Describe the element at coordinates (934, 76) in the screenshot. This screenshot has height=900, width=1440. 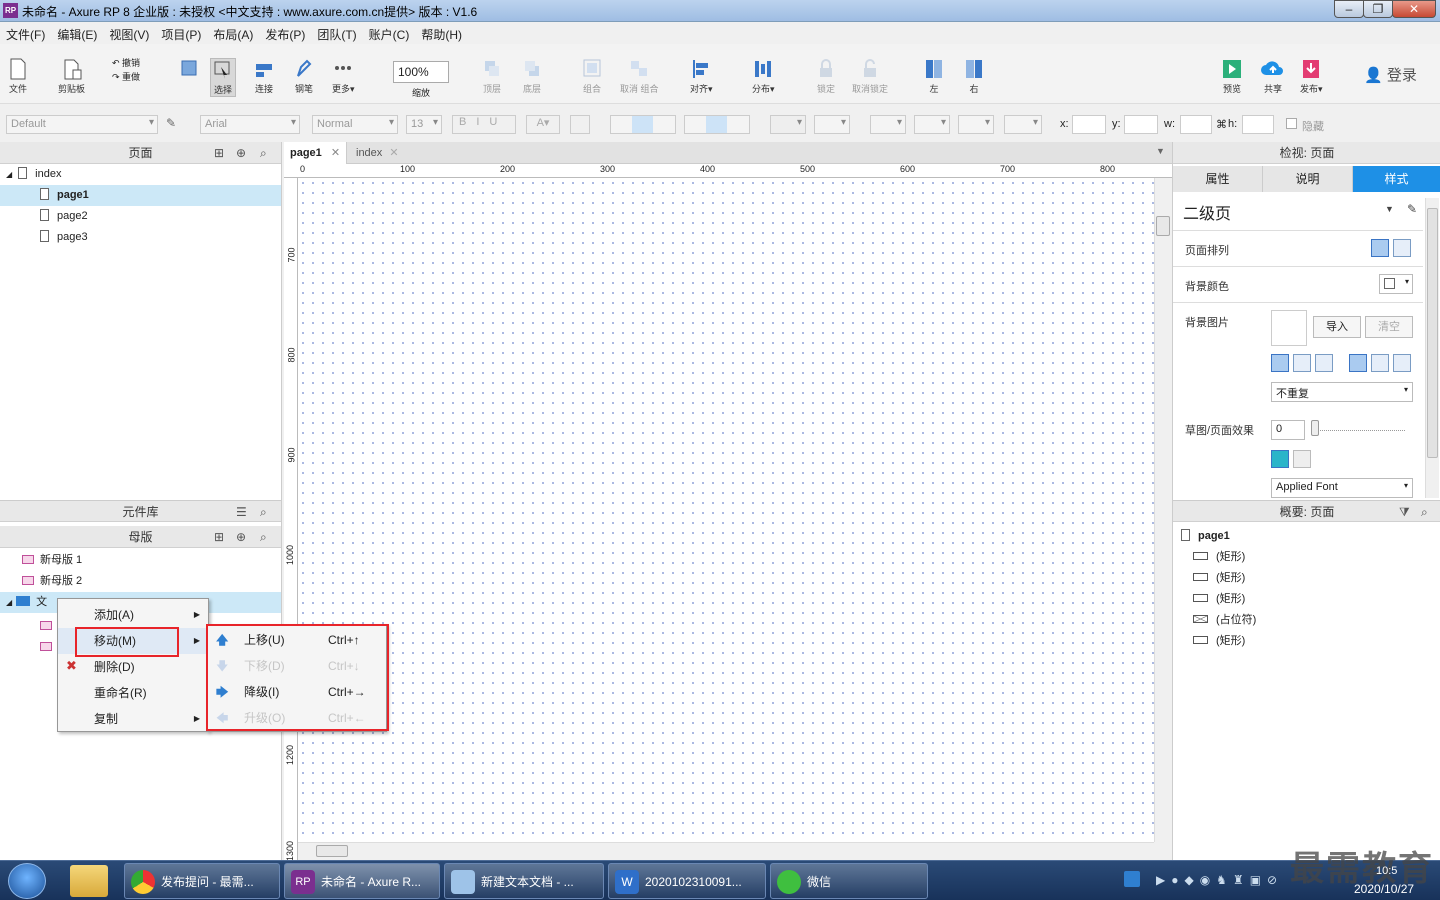
I see `left-tool: 左` at that location.